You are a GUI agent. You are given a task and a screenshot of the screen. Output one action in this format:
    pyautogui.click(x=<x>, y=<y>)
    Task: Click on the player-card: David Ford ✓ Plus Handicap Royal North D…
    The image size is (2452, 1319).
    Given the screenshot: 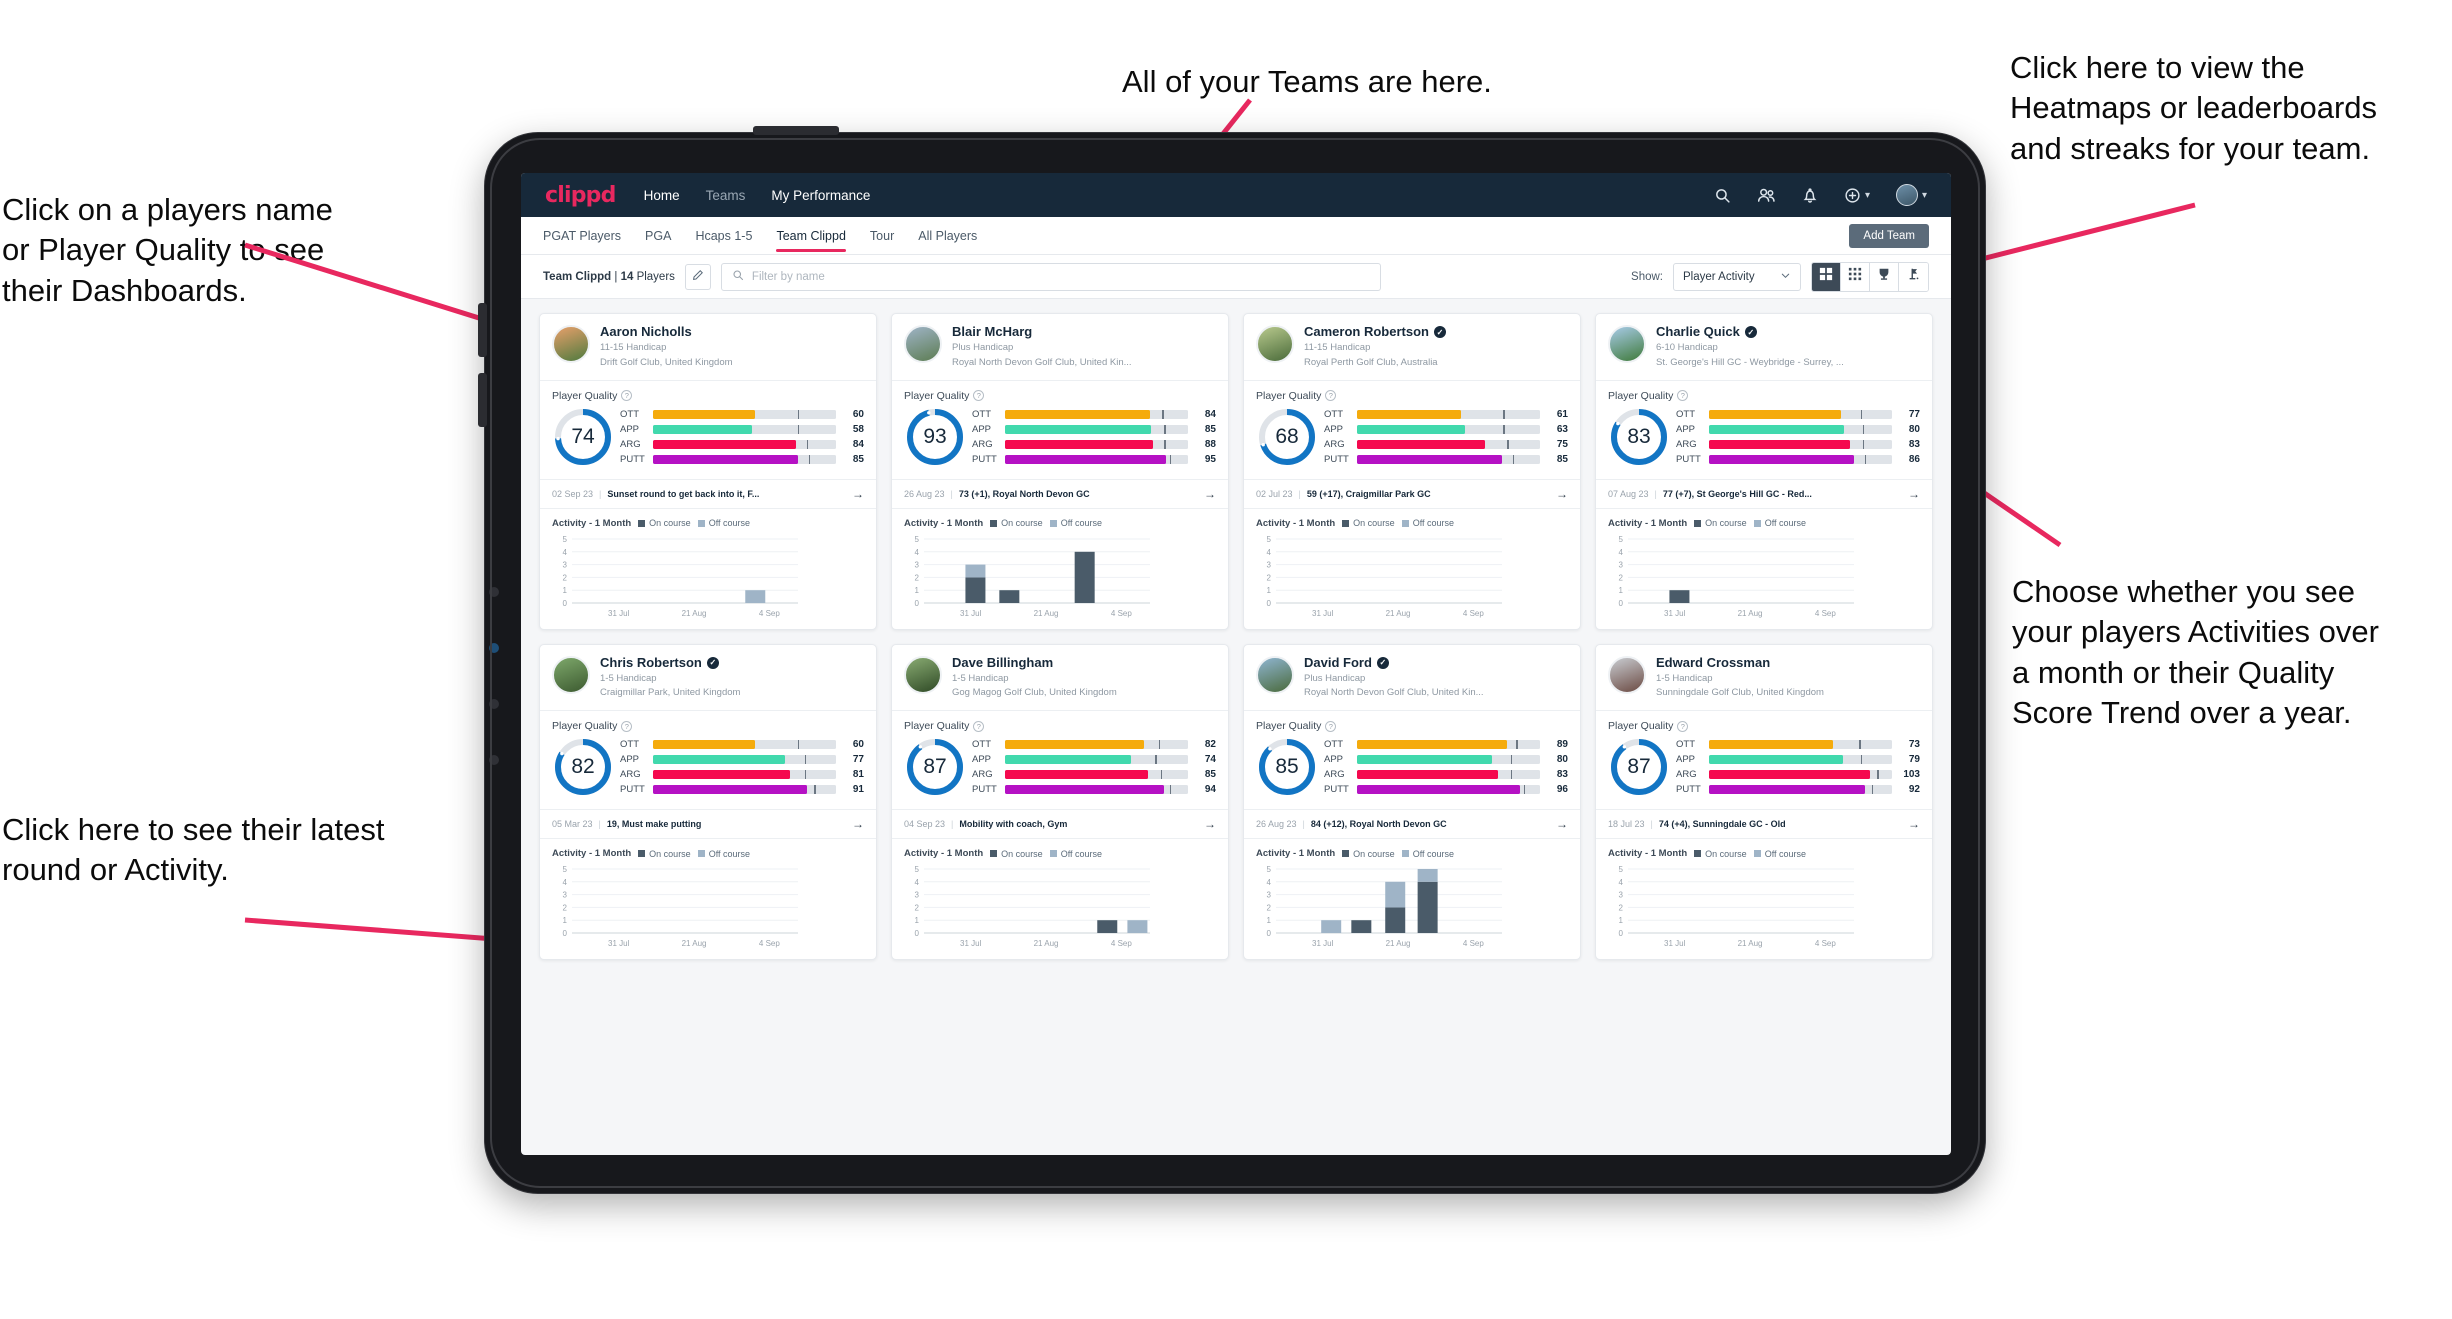 What is the action you would take?
    pyautogui.click(x=1412, y=802)
    